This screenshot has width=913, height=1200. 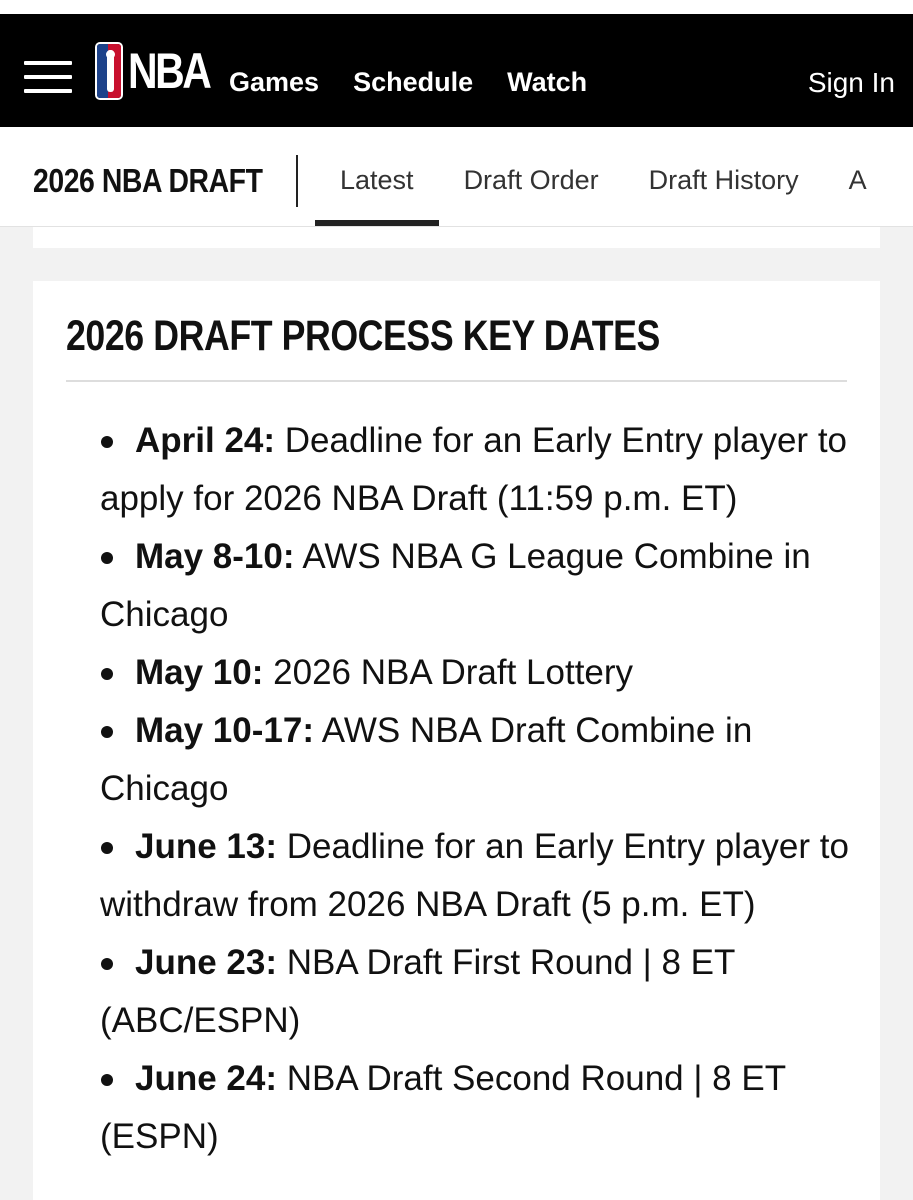 I want to click on main-nav-links: Games Schedule Watch, so click(x=425, y=82).